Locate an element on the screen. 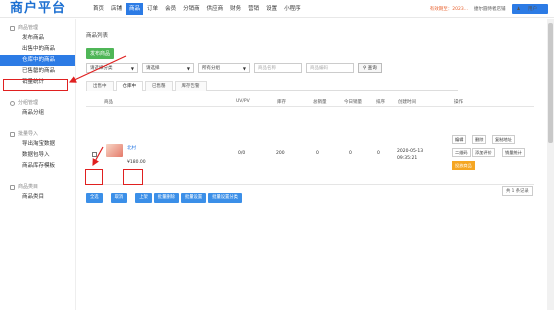  nav-finance: 财务 is located at coordinates (235, 9).